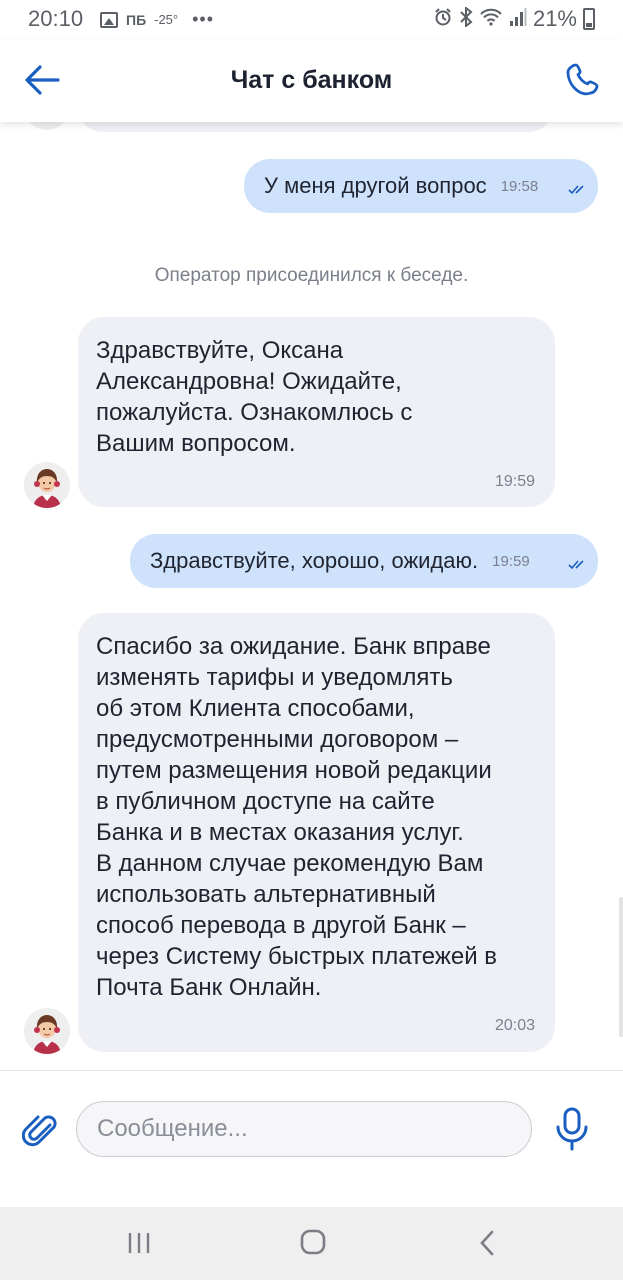 The height and width of the screenshot is (1280, 623). What do you see at coordinates (311, 275) in the screenshot?
I see `system-message: Оператор присоединился к беседе.` at bounding box center [311, 275].